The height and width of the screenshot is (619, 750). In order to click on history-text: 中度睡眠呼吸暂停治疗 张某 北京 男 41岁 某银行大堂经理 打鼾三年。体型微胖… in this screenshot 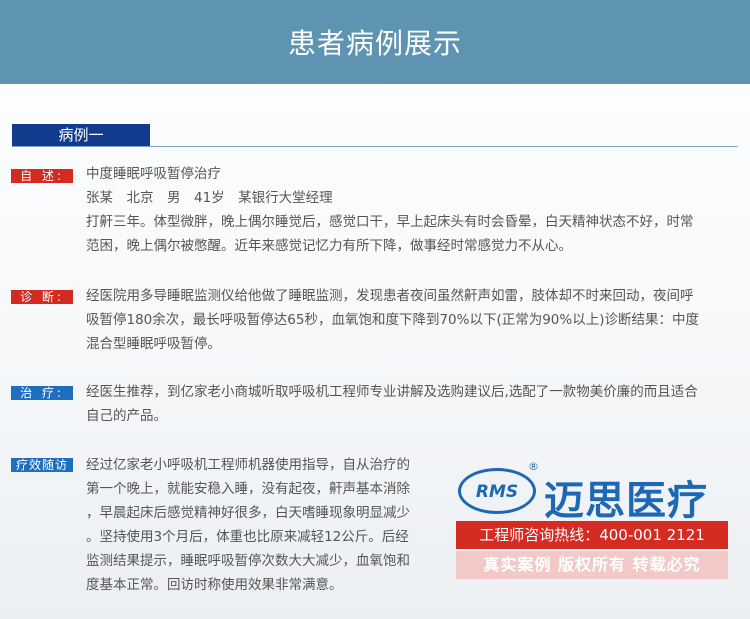, I will do `click(390, 210)`.